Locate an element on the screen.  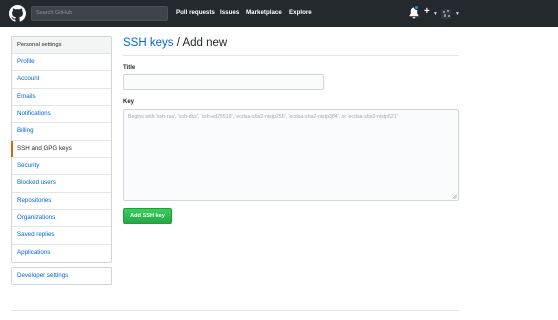
sidebar-item-billing: Billing is located at coordinates (61, 132).